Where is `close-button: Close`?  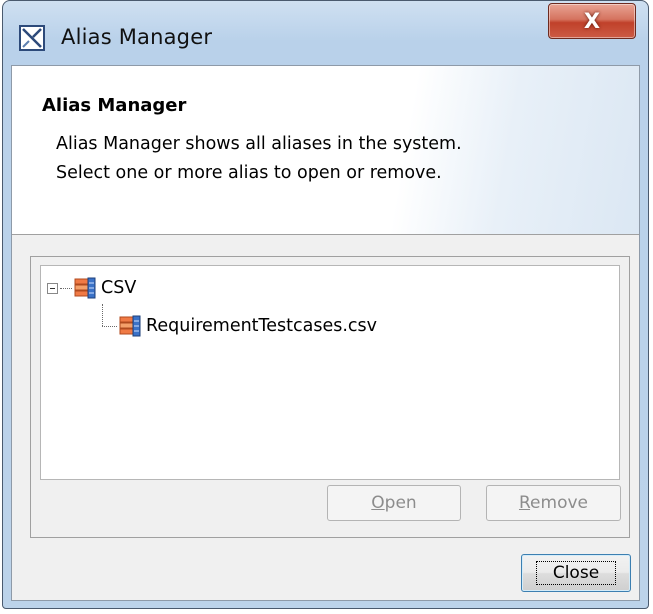 close-button: Close is located at coordinates (576, 573).